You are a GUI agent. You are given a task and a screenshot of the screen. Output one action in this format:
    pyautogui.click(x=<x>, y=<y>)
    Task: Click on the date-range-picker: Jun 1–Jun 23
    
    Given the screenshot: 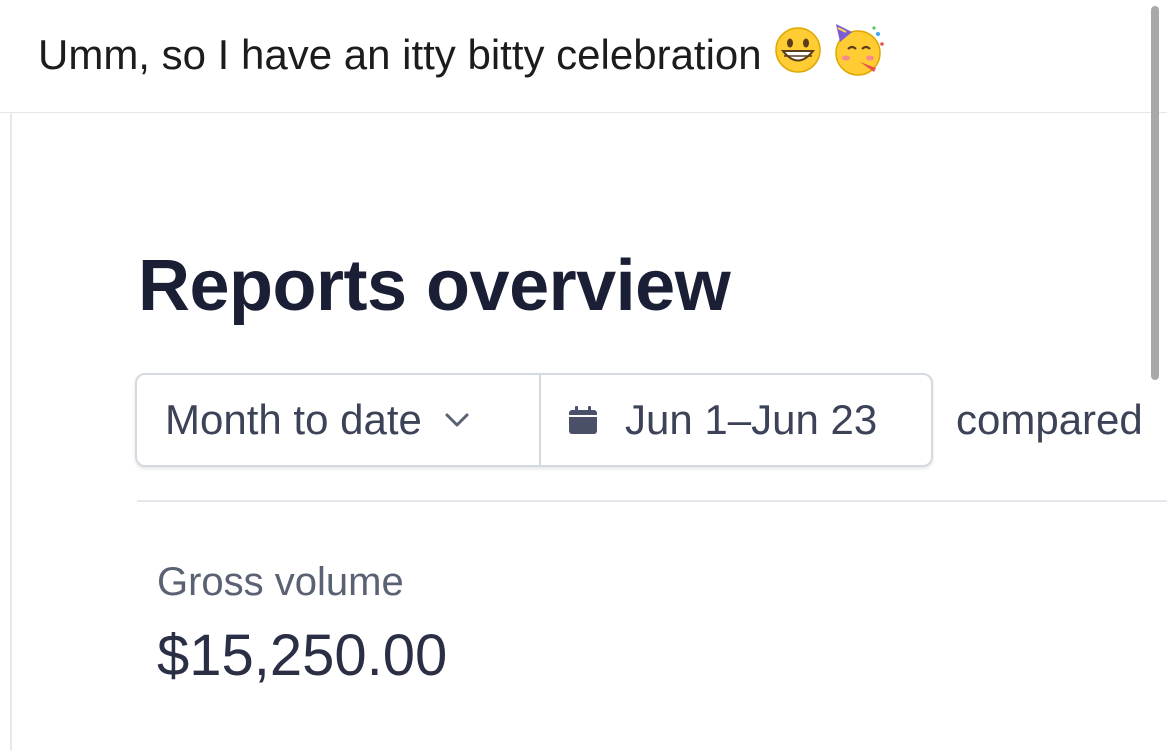 What is the action you would take?
    pyautogui.click(x=736, y=420)
    